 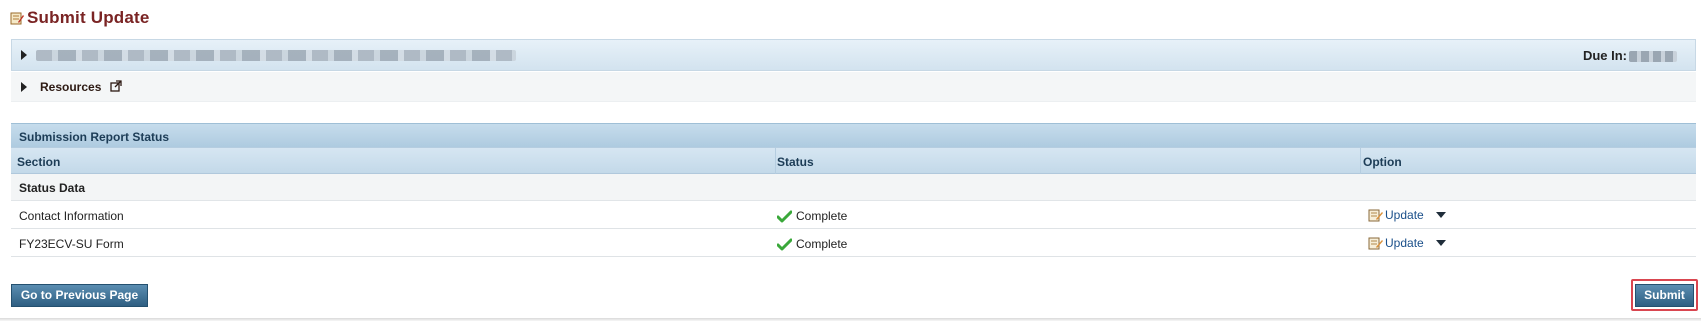 What do you see at coordinates (1382, 162) in the screenshot?
I see `column-header-option: Option` at bounding box center [1382, 162].